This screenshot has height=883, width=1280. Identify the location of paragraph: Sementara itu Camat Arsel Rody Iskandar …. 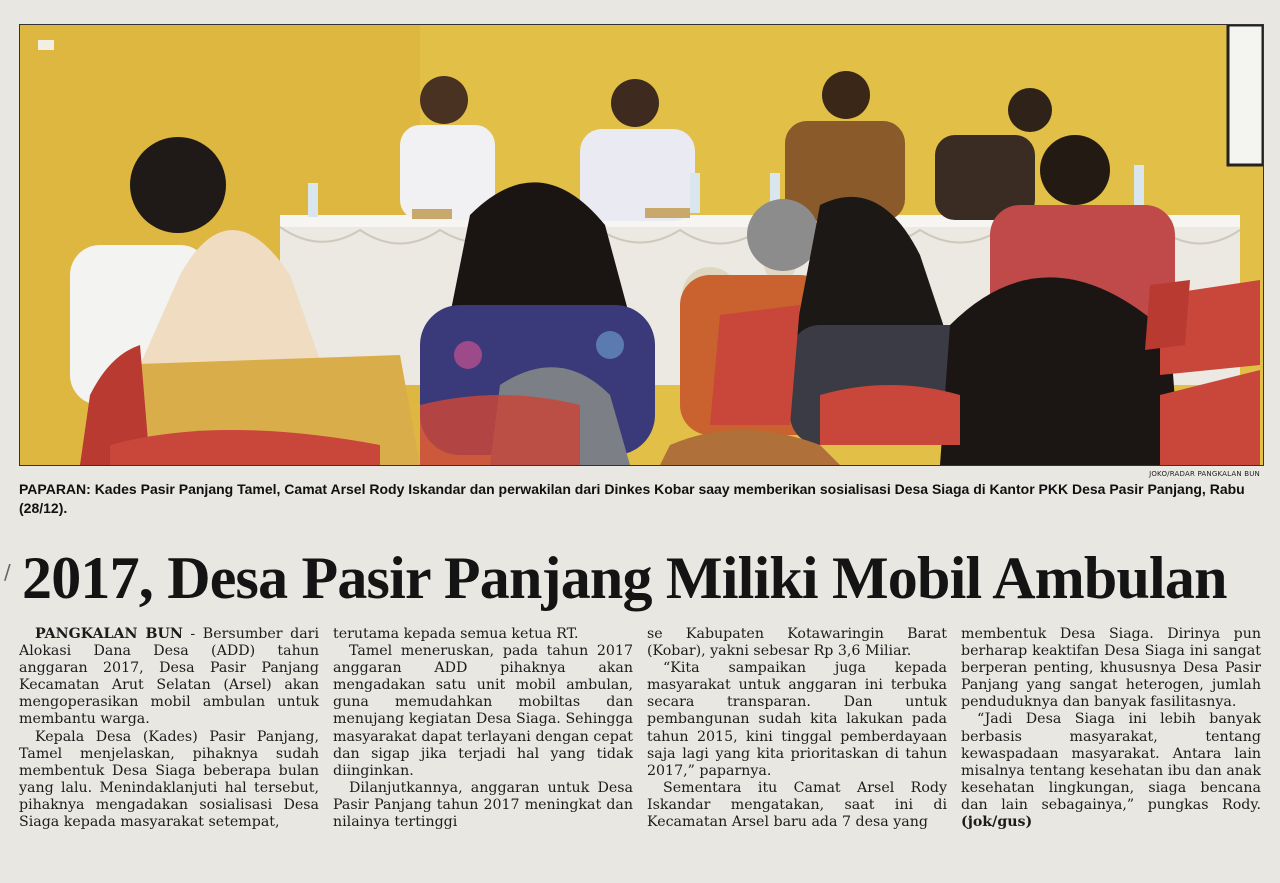
(797, 805).